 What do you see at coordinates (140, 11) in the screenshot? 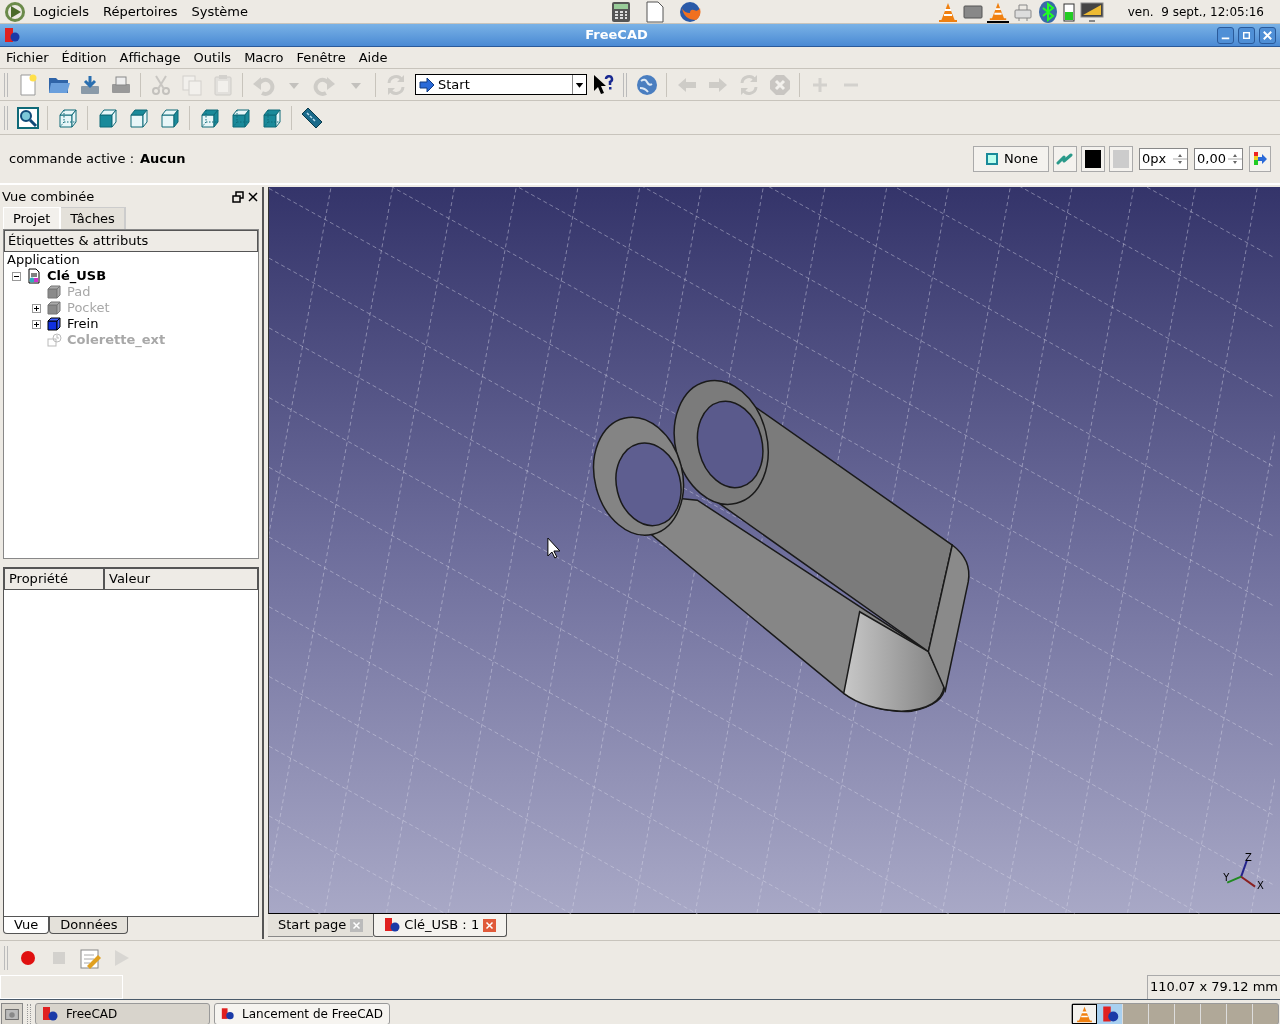
I see `panel-menu: Répertoires` at bounding box center [140, 11].